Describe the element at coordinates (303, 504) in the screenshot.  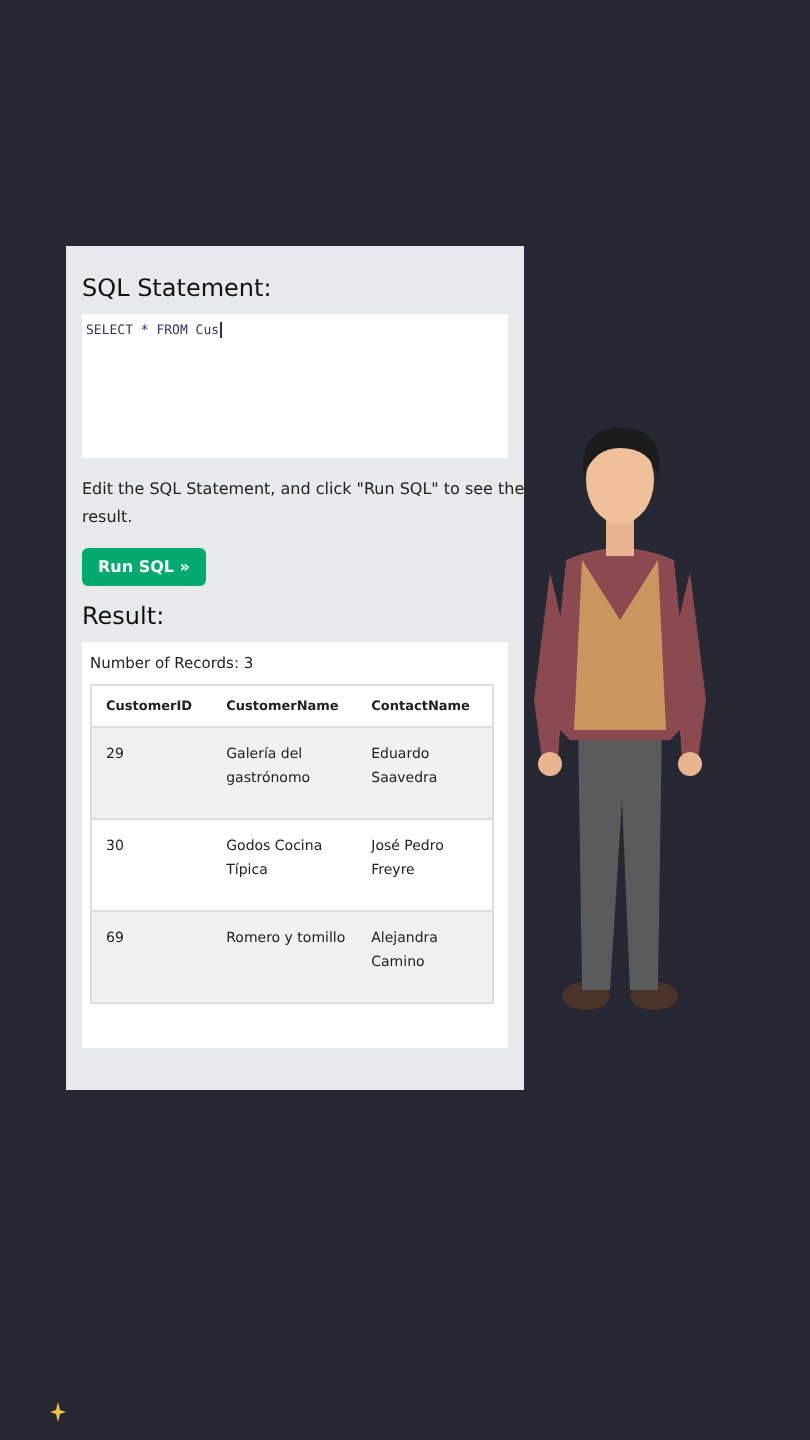
I see `instruction-text: Edit the SQL Statement, and click "Run SQL" to see the result.` at that location.